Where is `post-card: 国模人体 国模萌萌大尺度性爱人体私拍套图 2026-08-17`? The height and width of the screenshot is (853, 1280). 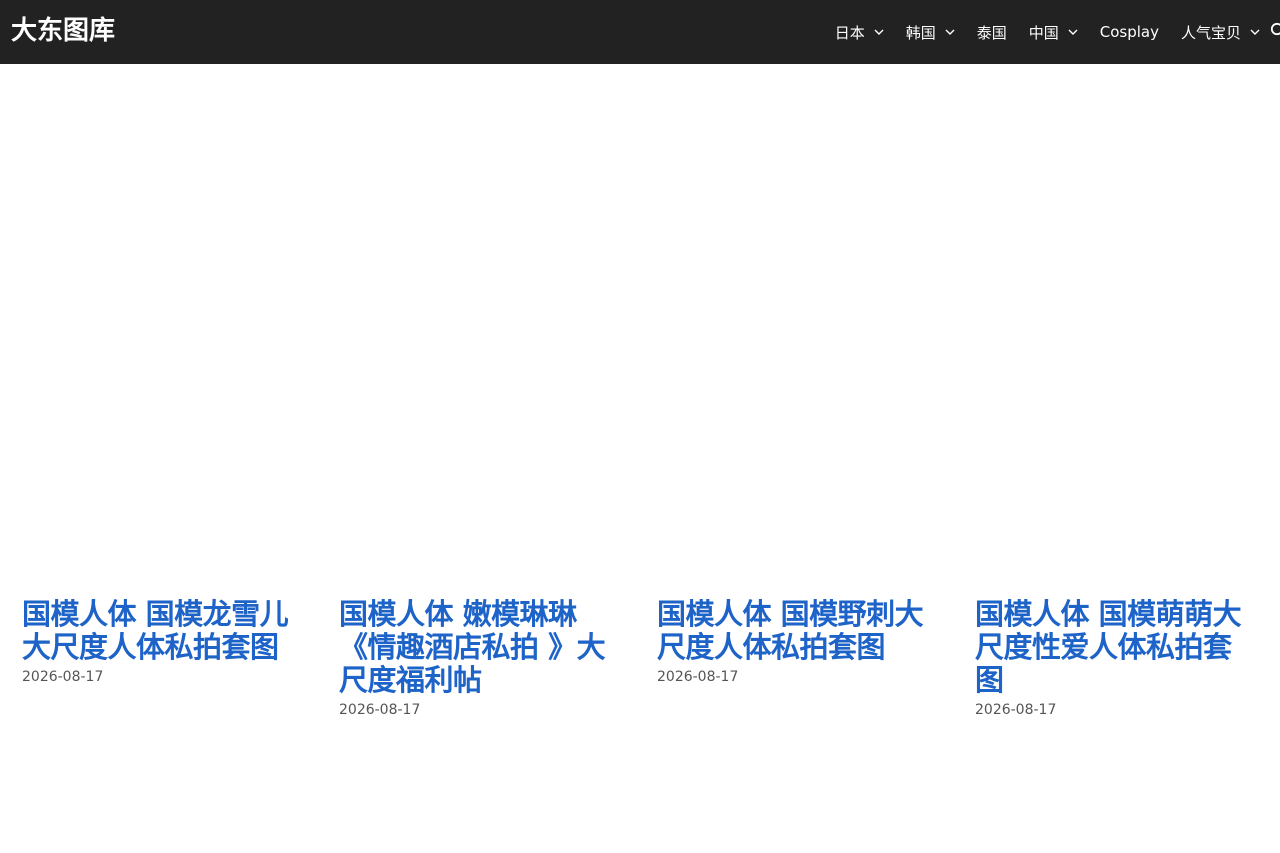
post-card: 国模人体 国模萌萌大尺度性爱人体私拍套图 2026-08-17 is located at coordinates (1116, 659).